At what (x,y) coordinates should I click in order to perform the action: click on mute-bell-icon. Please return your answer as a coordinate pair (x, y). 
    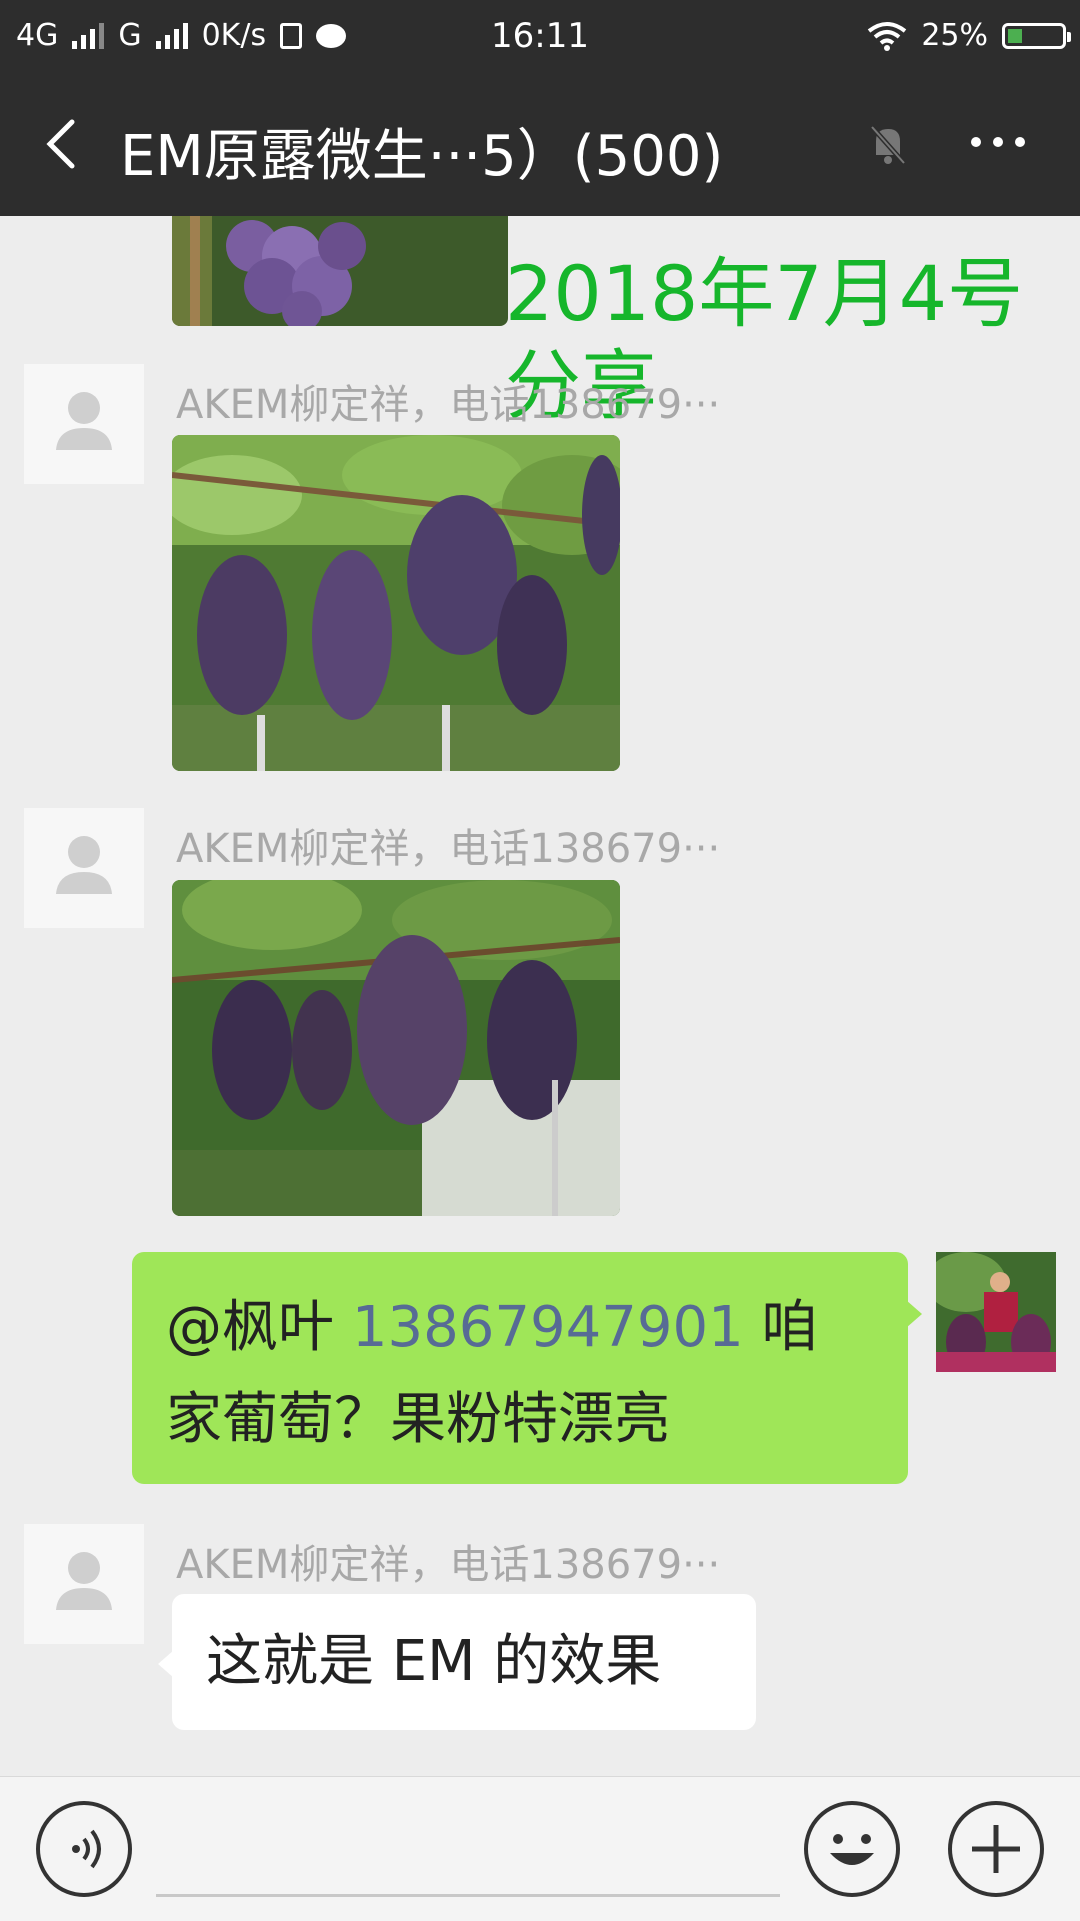
    Looking at the image, I should click on (888, 145).